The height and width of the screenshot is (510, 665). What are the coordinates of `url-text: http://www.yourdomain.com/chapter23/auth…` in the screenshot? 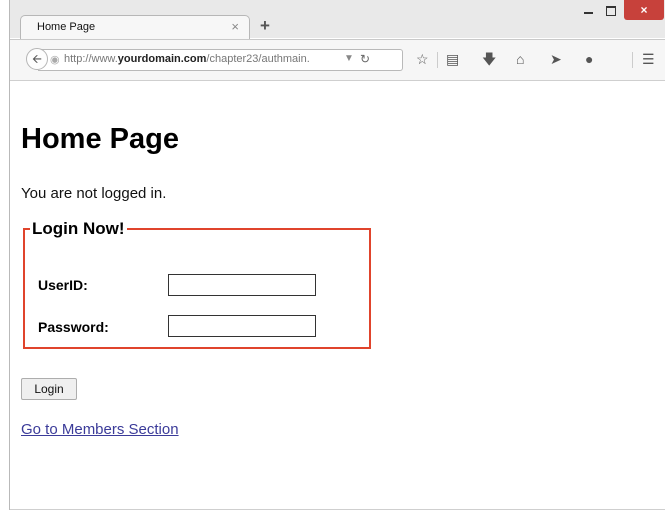 It's located at (204, 59).